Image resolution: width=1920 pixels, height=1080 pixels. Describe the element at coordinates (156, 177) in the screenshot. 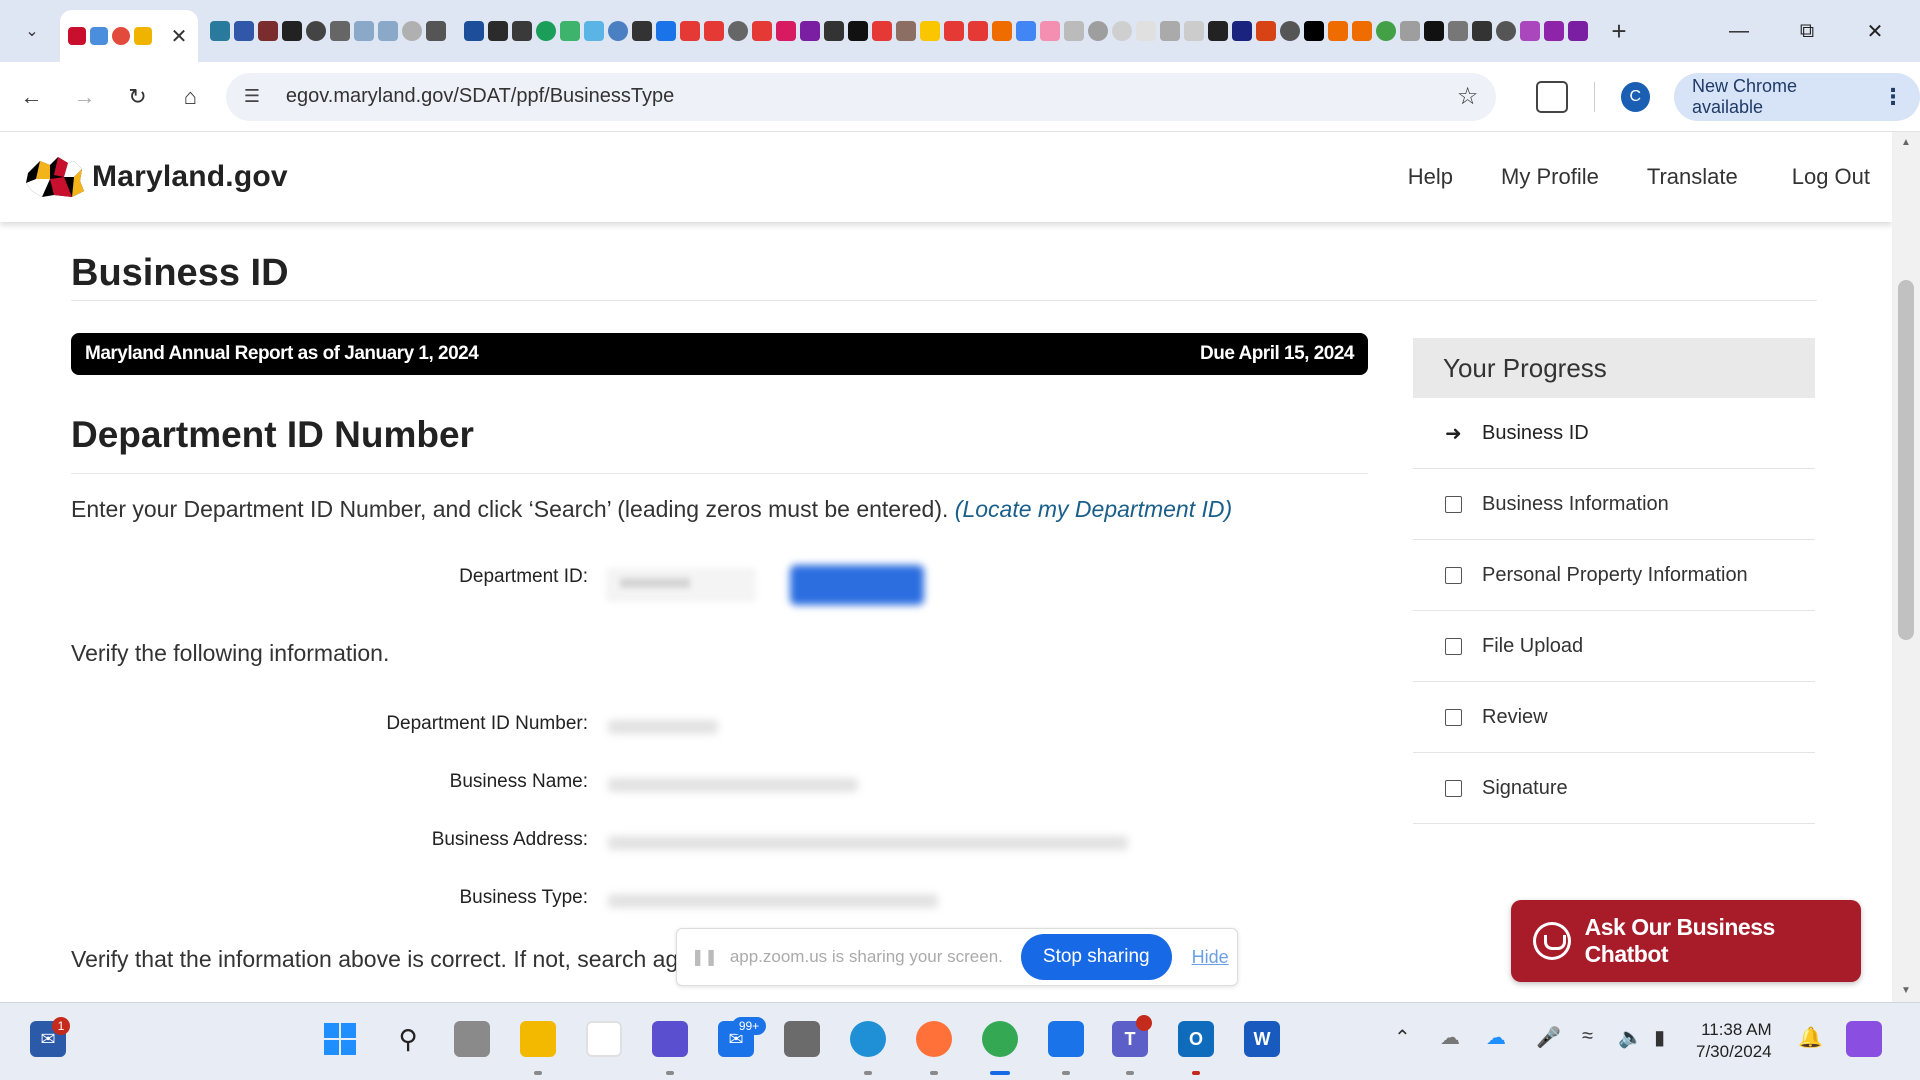

I see `maryland-logo: Maryland.gov` at that location.